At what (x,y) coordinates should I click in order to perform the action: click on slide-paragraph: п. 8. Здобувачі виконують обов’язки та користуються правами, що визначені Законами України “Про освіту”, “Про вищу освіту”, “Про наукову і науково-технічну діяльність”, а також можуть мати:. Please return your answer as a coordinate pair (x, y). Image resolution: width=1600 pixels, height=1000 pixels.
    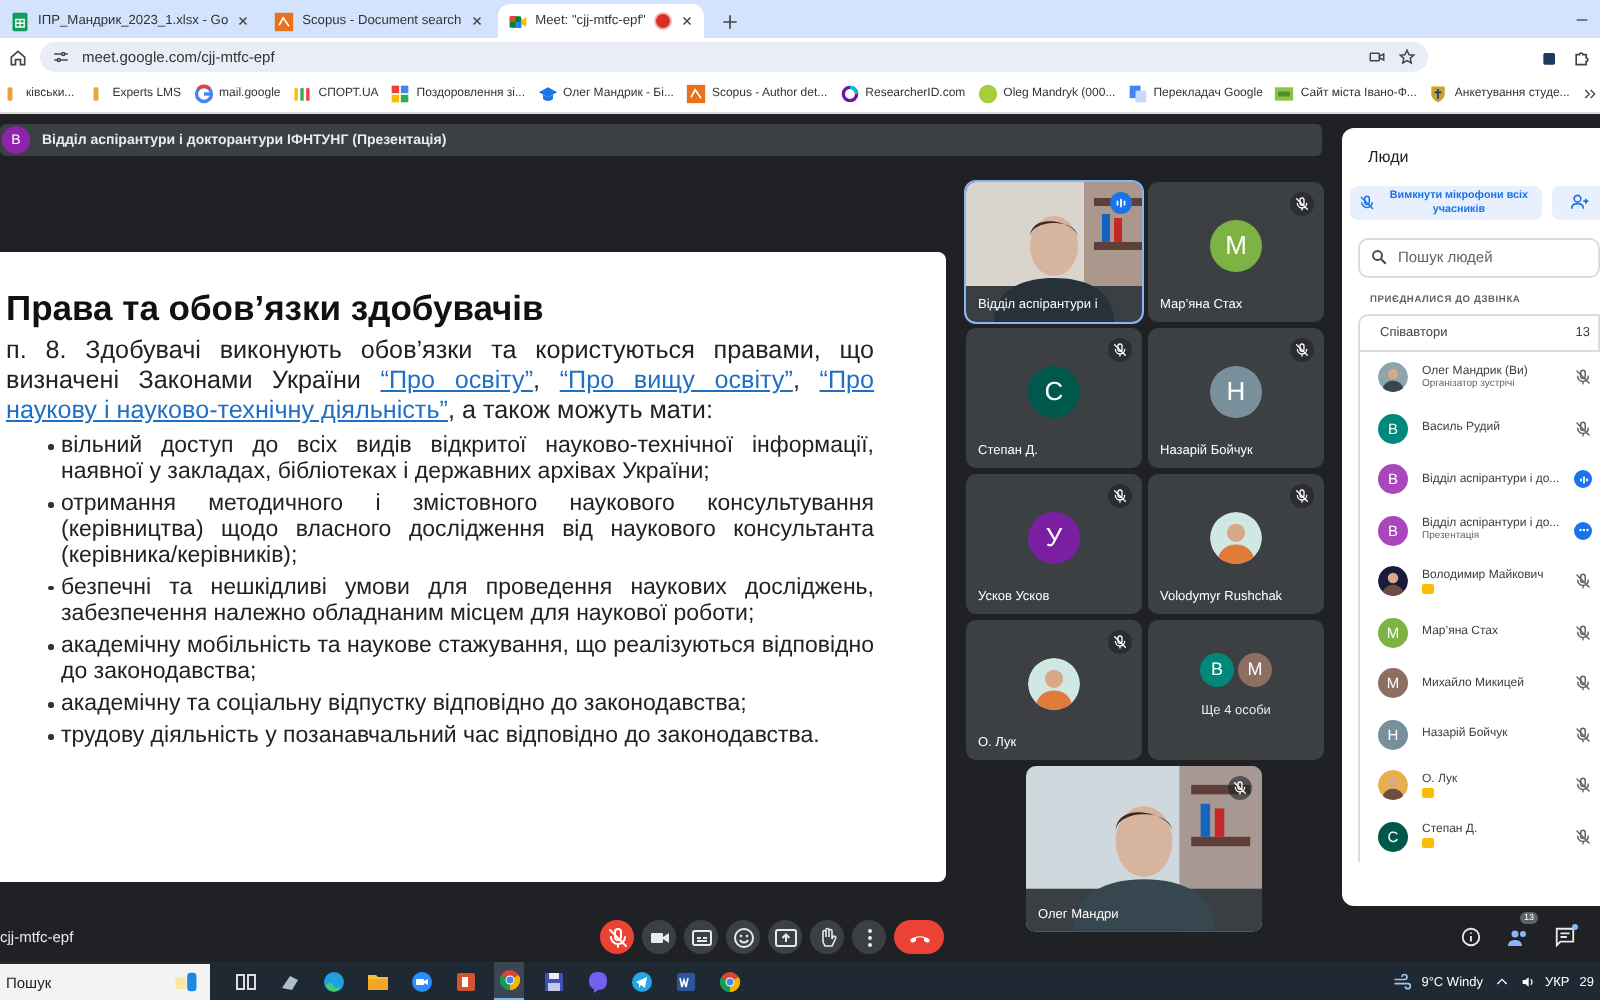
    Looking at the image, I should click on (440, 381).